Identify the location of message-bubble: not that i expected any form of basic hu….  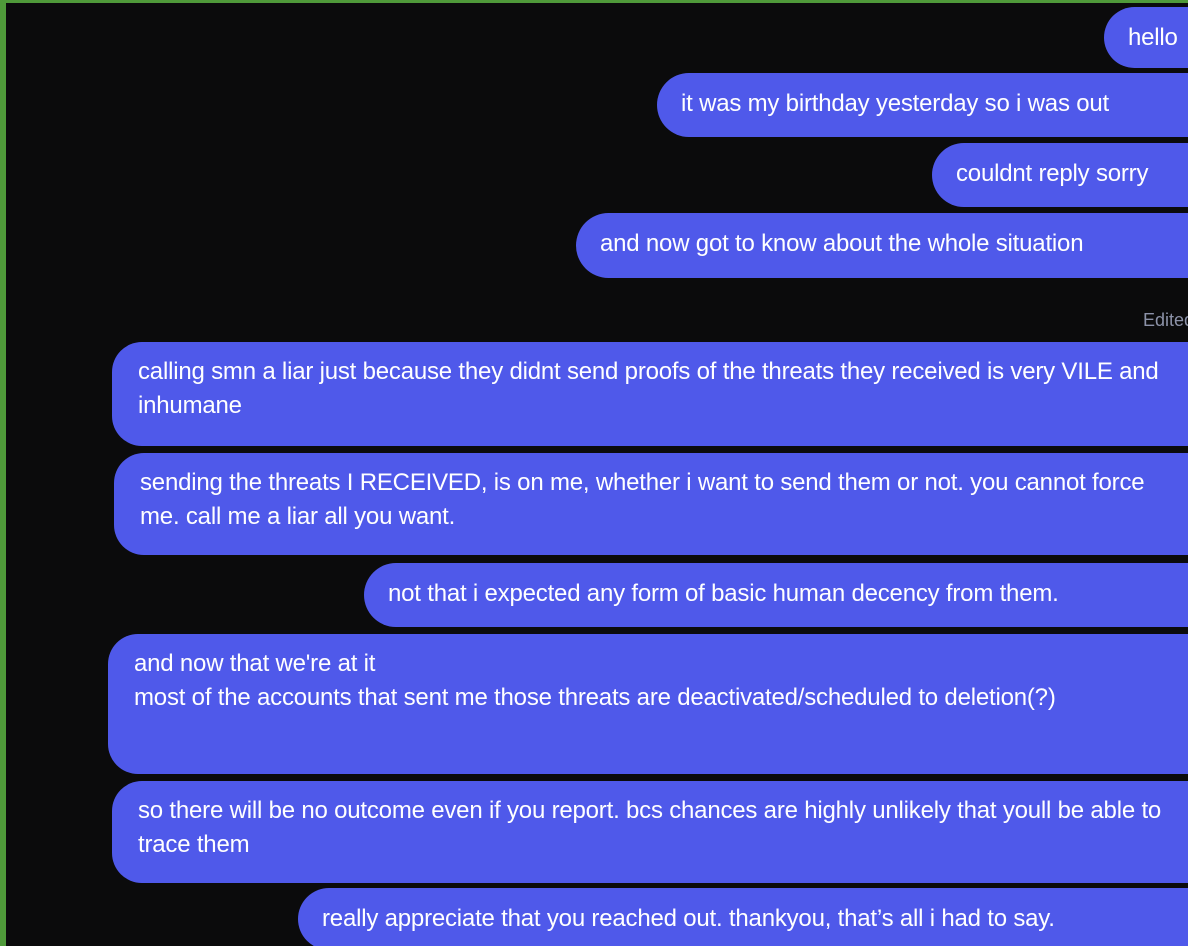
(776, 595).